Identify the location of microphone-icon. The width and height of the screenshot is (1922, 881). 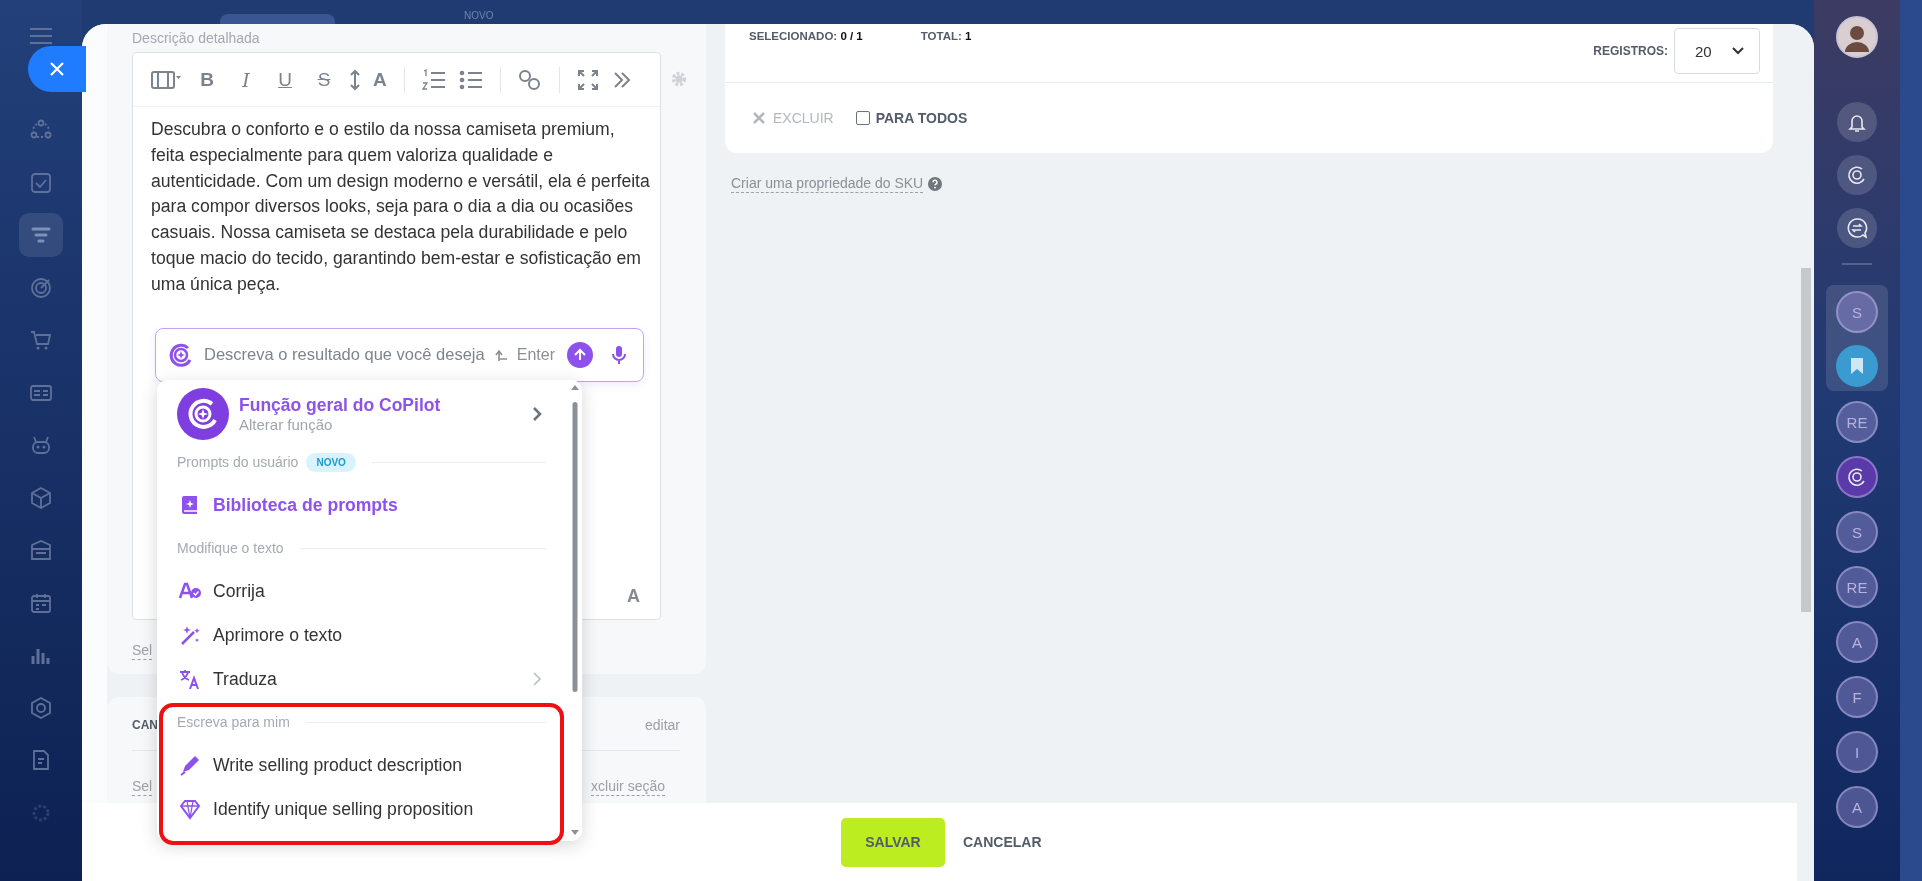
(619, 354).